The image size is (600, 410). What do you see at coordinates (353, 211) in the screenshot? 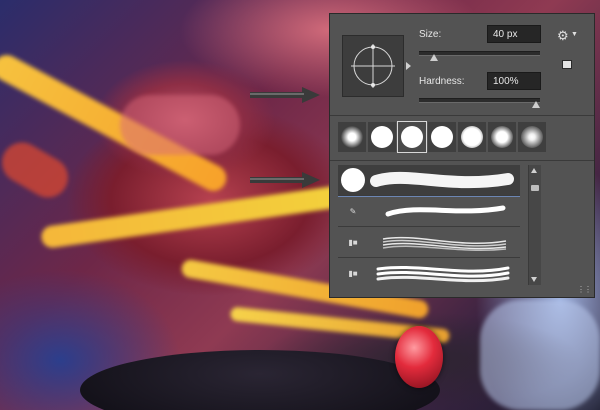
I see `pen-brush-icon: ✎` at bounding box center [353, 211].